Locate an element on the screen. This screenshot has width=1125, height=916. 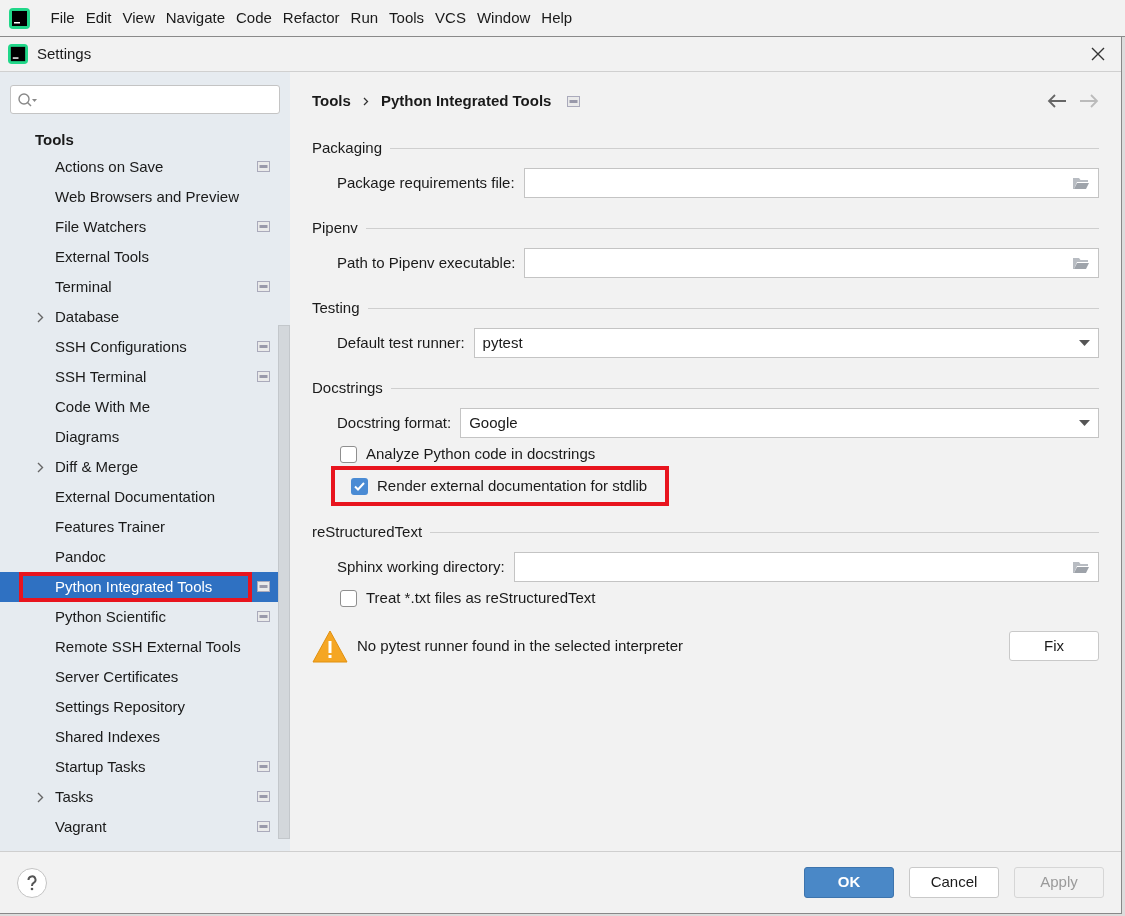
sidebar-item: Python Scientific is located at coordinates (139, 617).